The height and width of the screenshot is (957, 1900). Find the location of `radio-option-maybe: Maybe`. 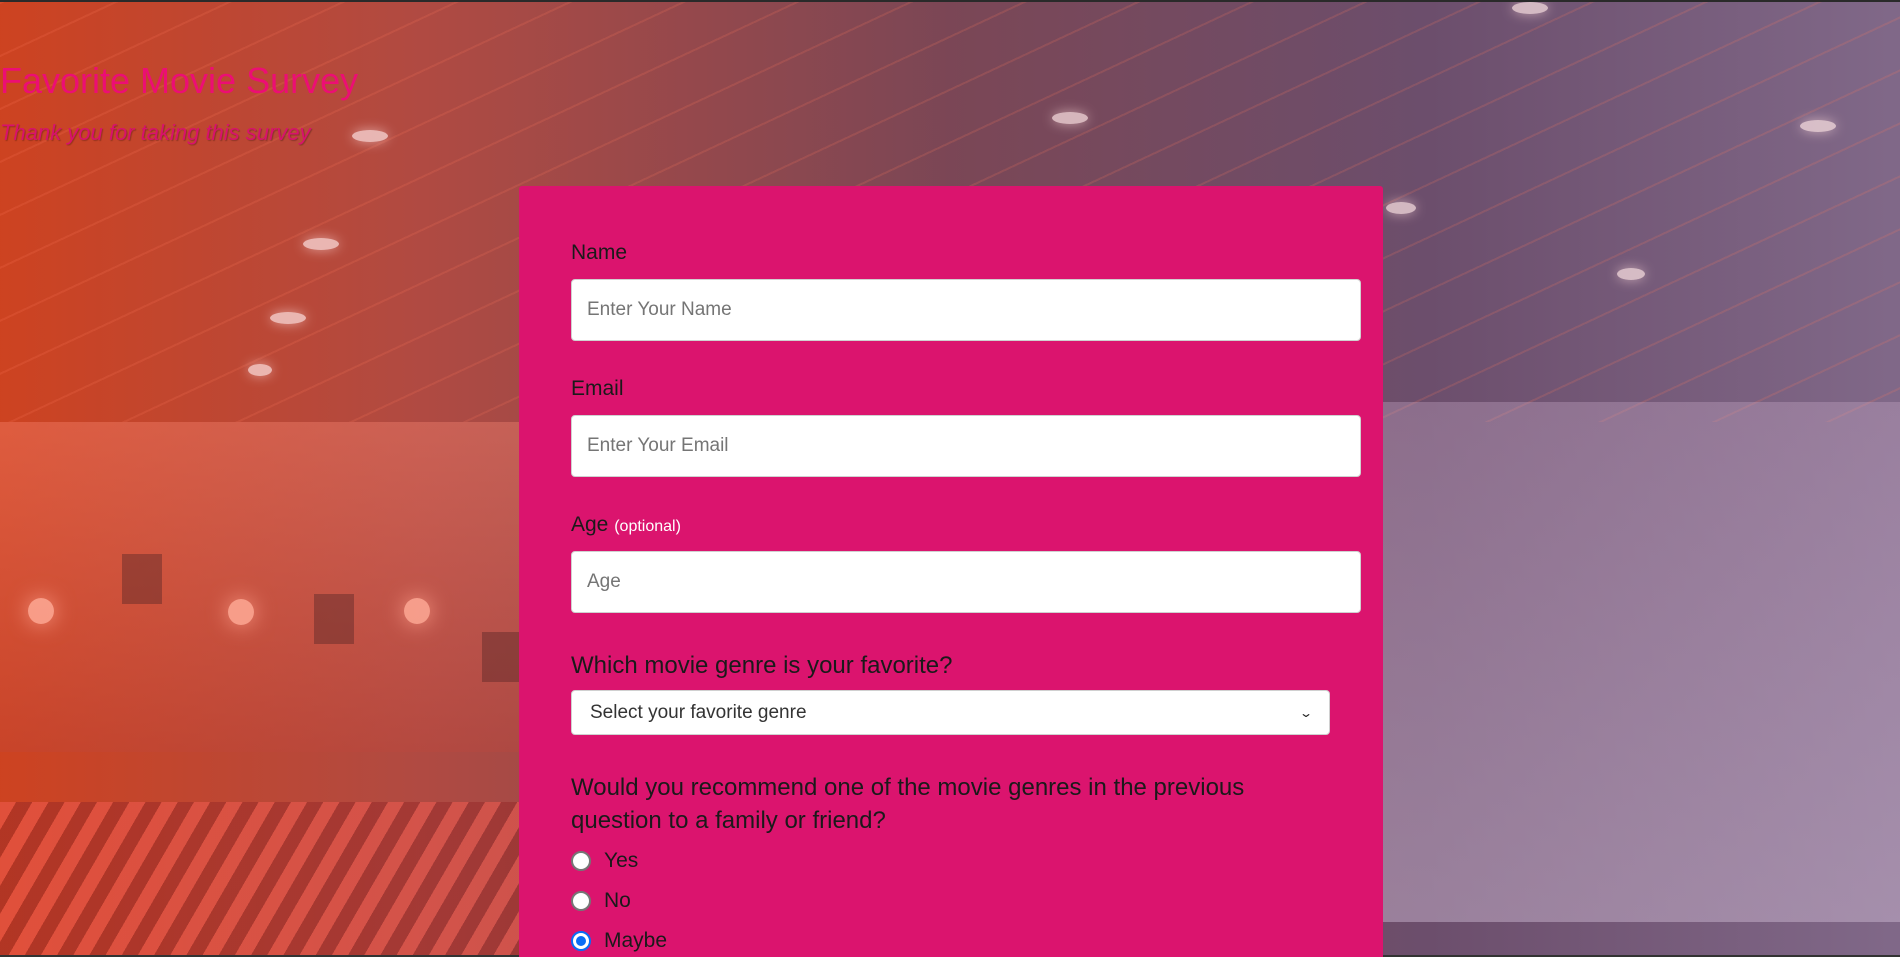

radio-option-maybe: Maybe is located at coordinates (619, 941).